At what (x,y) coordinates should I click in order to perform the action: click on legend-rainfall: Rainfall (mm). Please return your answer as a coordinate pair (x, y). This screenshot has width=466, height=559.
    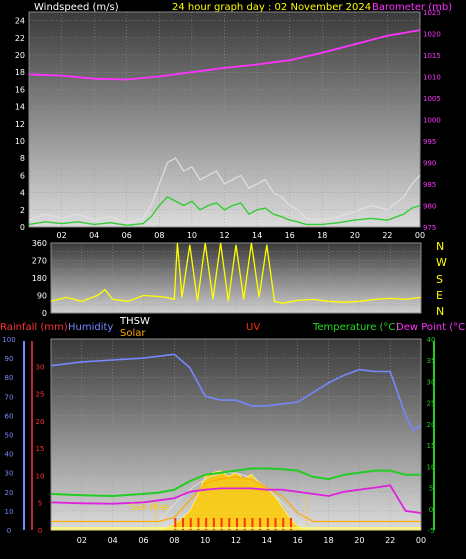
    Looking at the image, I should click on (34, 327).